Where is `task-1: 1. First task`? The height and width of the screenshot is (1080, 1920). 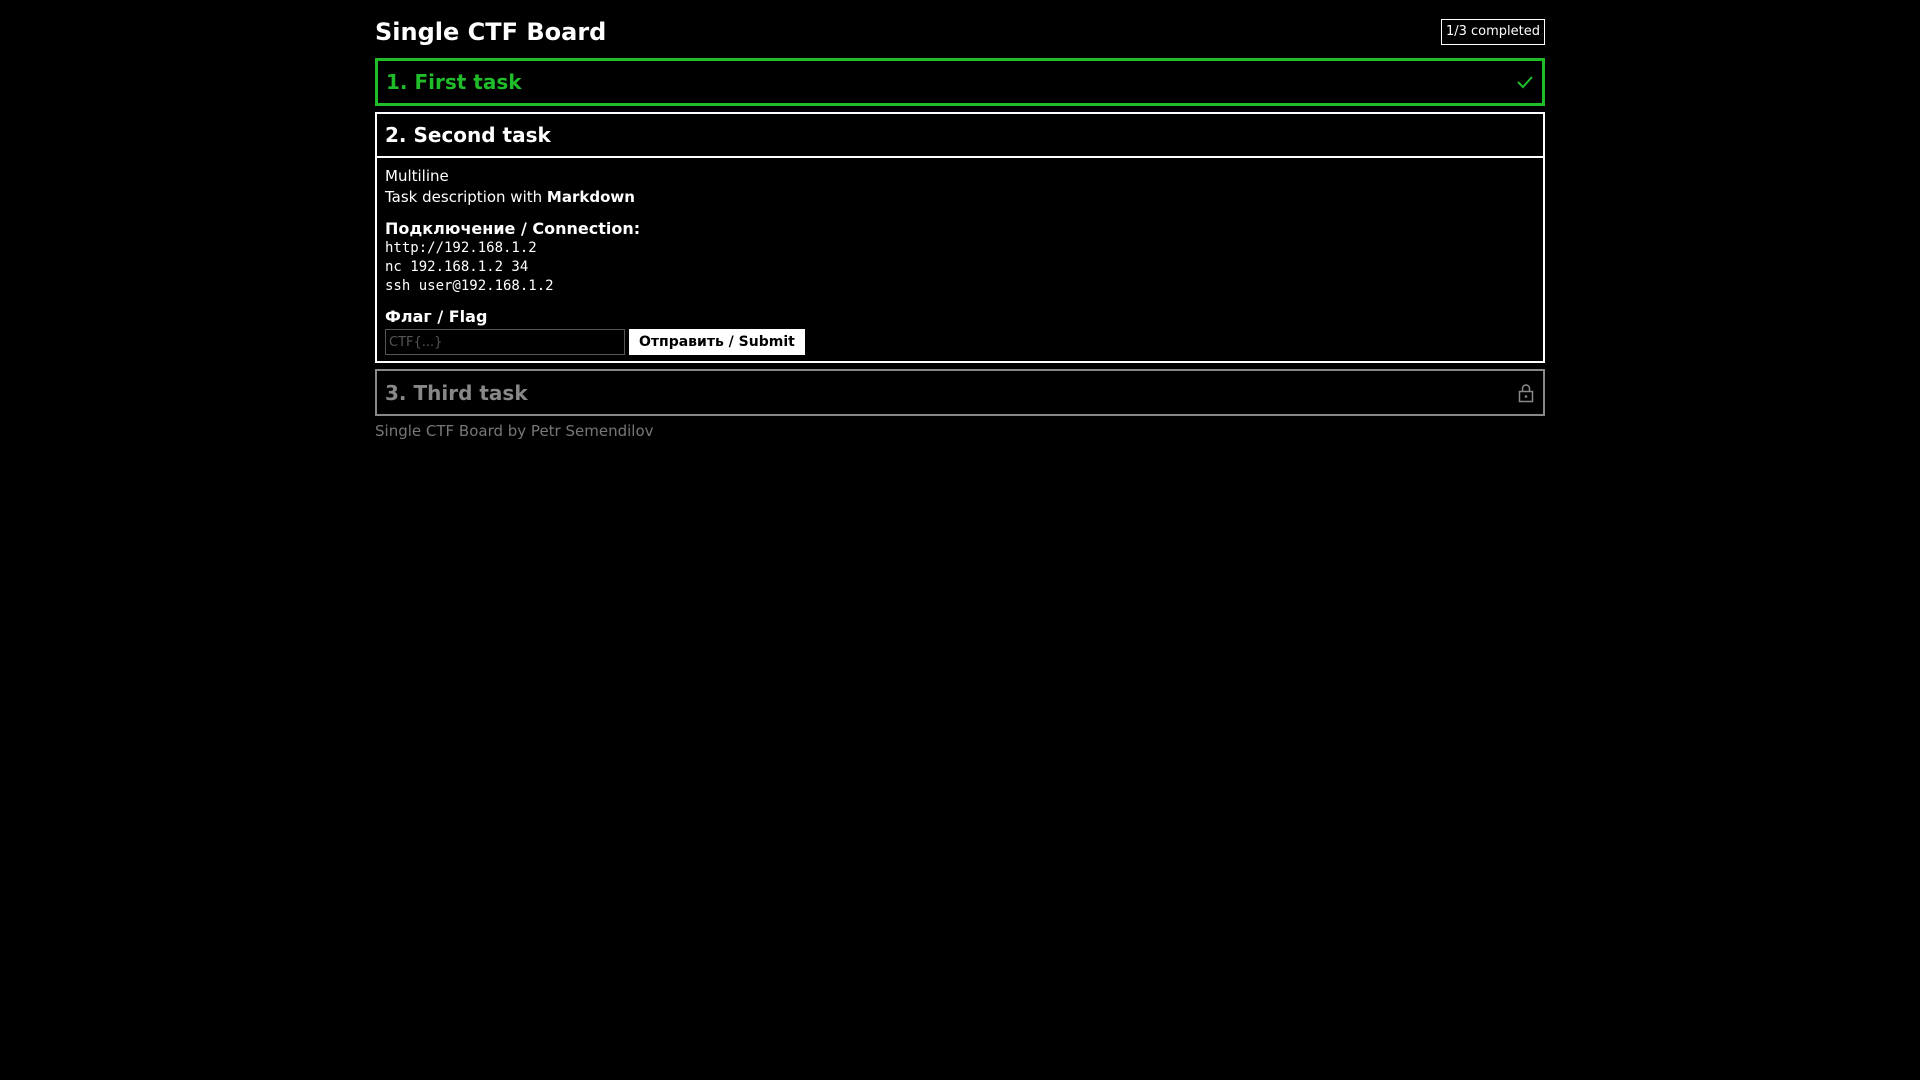
task-1: 1. First task is located at coordinates (960, 82).